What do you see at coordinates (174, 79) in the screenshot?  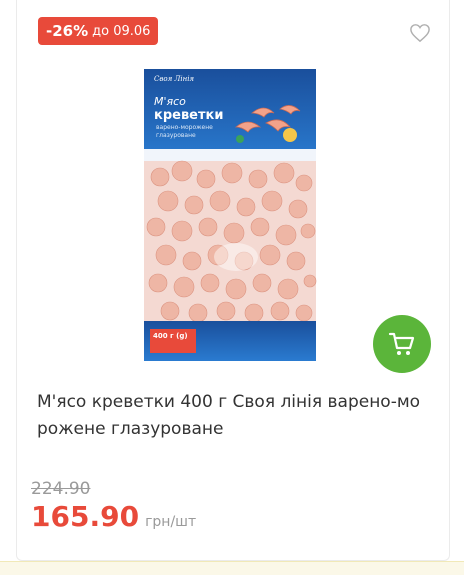 I see `pack-brand: Своя Лінія` at bounding box center [174, 79].